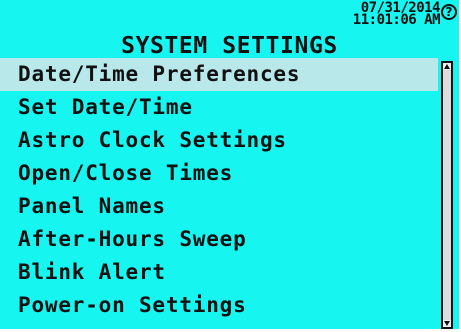 The width and height of the screenshot is (461, 332). What do you see at coordinates (219, 272) in the screenshot?
I see `menu-item-blink-alert: Blink Alert` at bounding box center [219, 272].